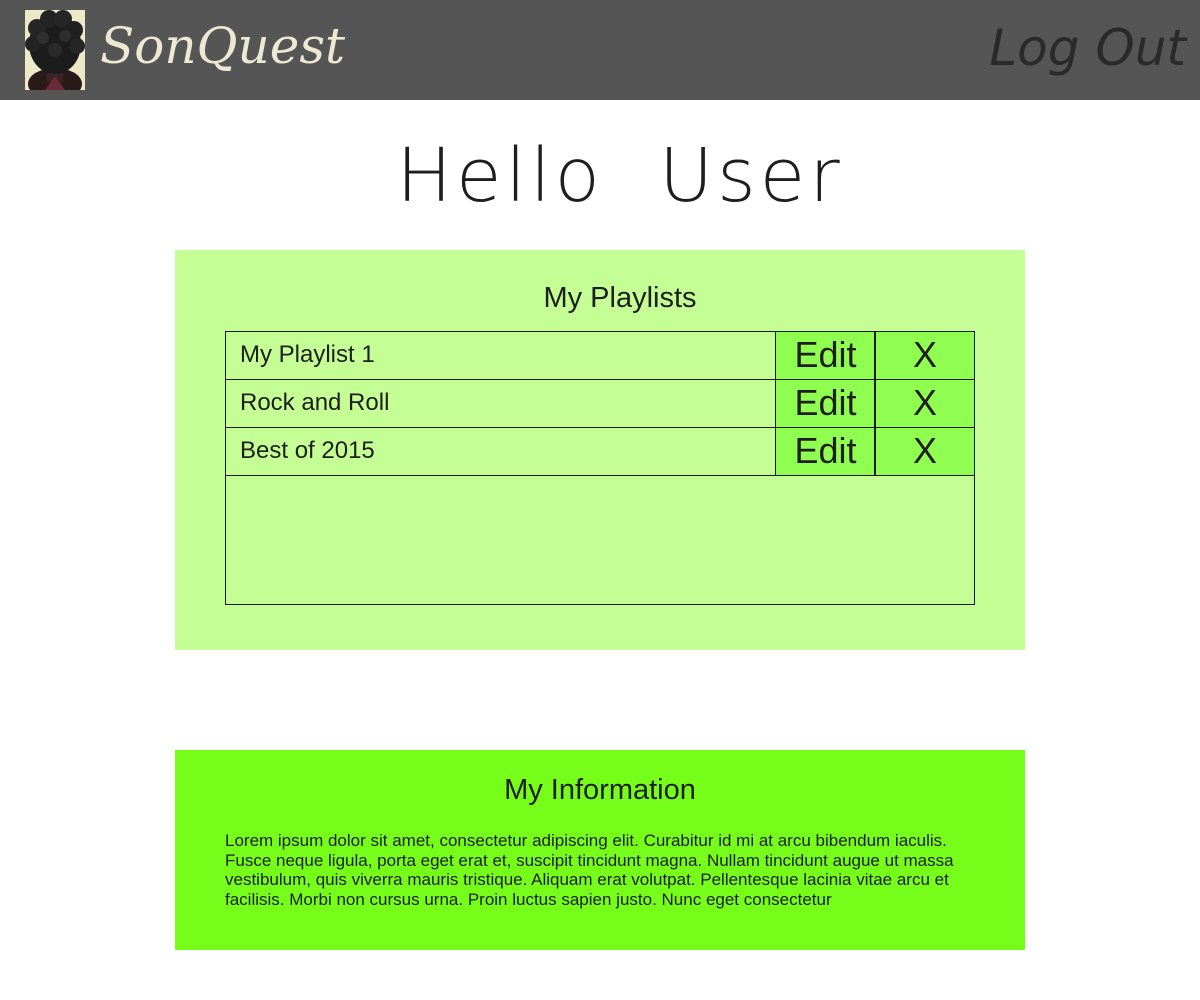  I want to click on playlist-name: Best of 2015, so click(307, 451).